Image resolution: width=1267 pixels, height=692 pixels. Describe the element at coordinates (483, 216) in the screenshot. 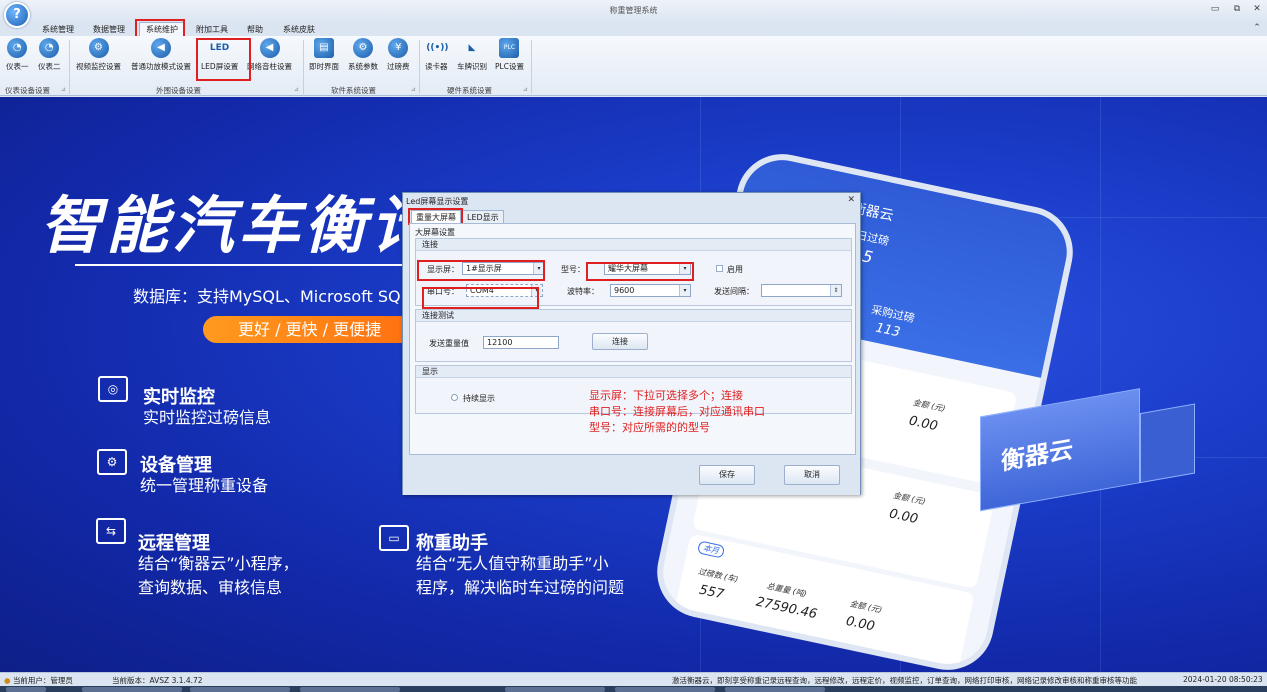

I see `tab-led-display: LED显示` at that location.